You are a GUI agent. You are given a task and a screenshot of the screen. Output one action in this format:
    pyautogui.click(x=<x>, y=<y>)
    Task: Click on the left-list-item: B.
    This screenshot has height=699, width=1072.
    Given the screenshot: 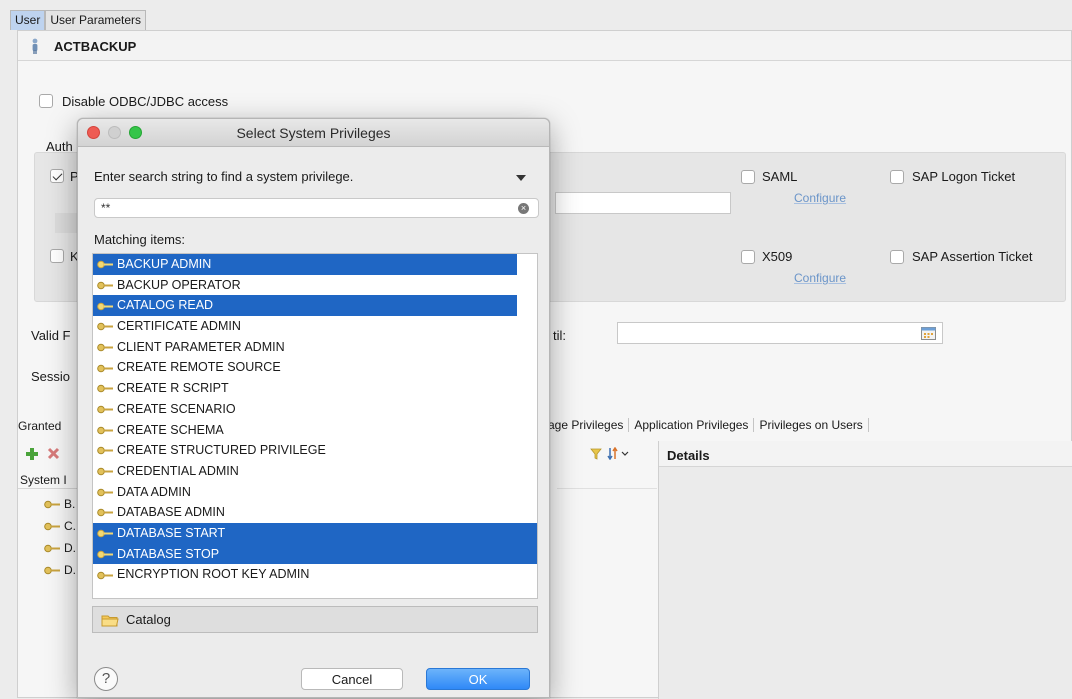 What is the action you would take?
    pyautogui.click(x=59, y=504)
    